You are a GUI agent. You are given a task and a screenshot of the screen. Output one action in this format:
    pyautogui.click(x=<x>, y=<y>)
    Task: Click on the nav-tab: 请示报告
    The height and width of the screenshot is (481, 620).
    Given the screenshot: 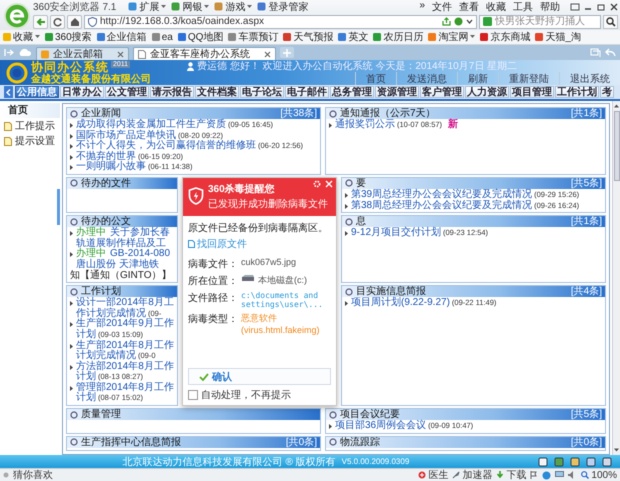 What is the action you would take?
    pyautogui.click(x=172, y=92)
    